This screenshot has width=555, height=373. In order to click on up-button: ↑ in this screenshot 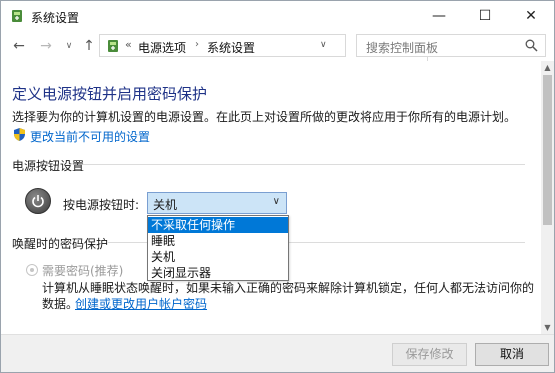, I will do `click(89, 46)`.